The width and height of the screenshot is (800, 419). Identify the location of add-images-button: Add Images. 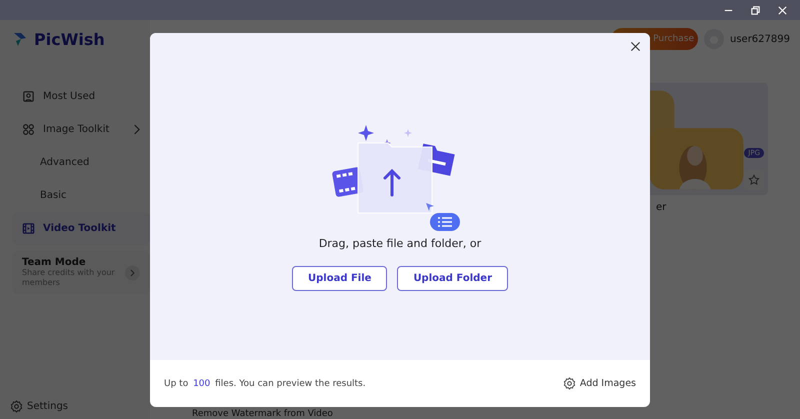
(599, 383).